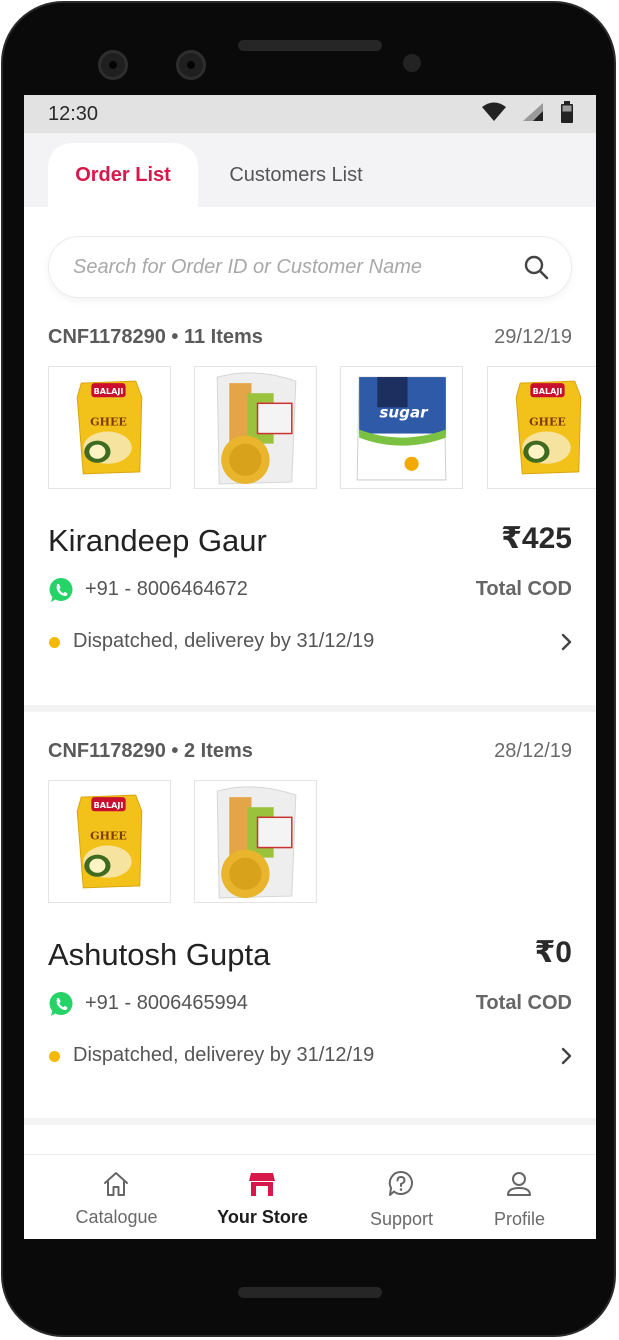 The width and height of the screenshot is (619, 1340). Describe the element at coordinates (116, 1197) in the screenshot. I see `nav-catalogue: Catalogue` at that location.